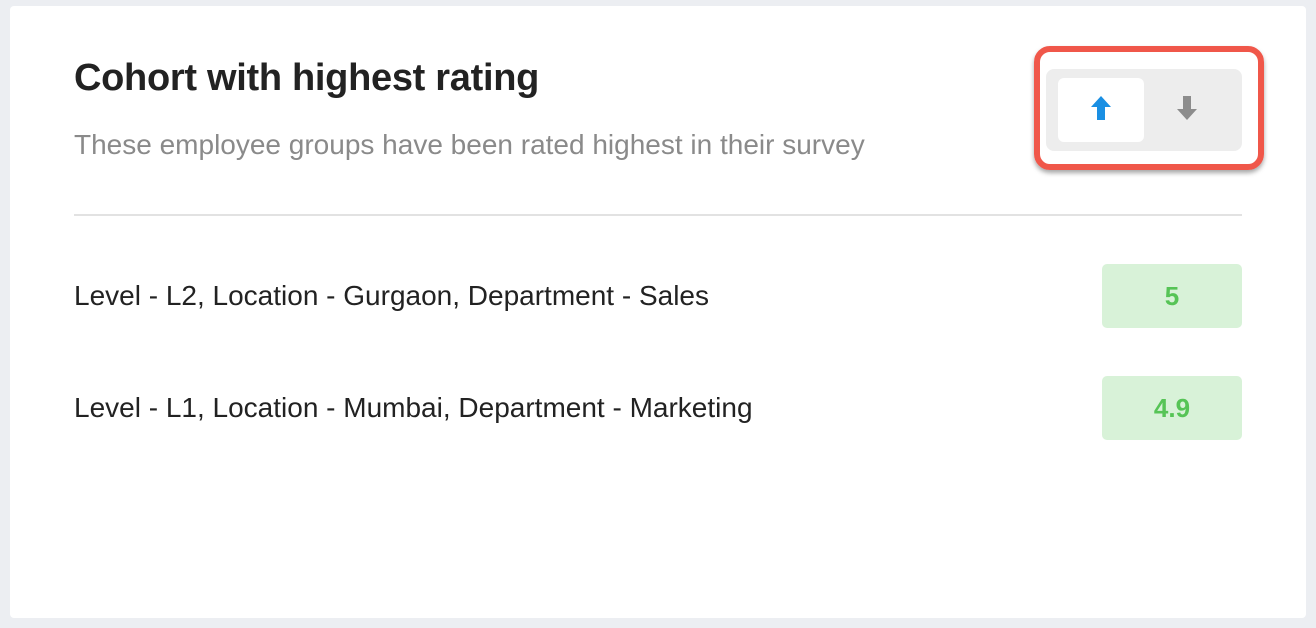 This screenshot has width=1316, height=628. I want to click on score-badge: 5, so click(1172, 296).